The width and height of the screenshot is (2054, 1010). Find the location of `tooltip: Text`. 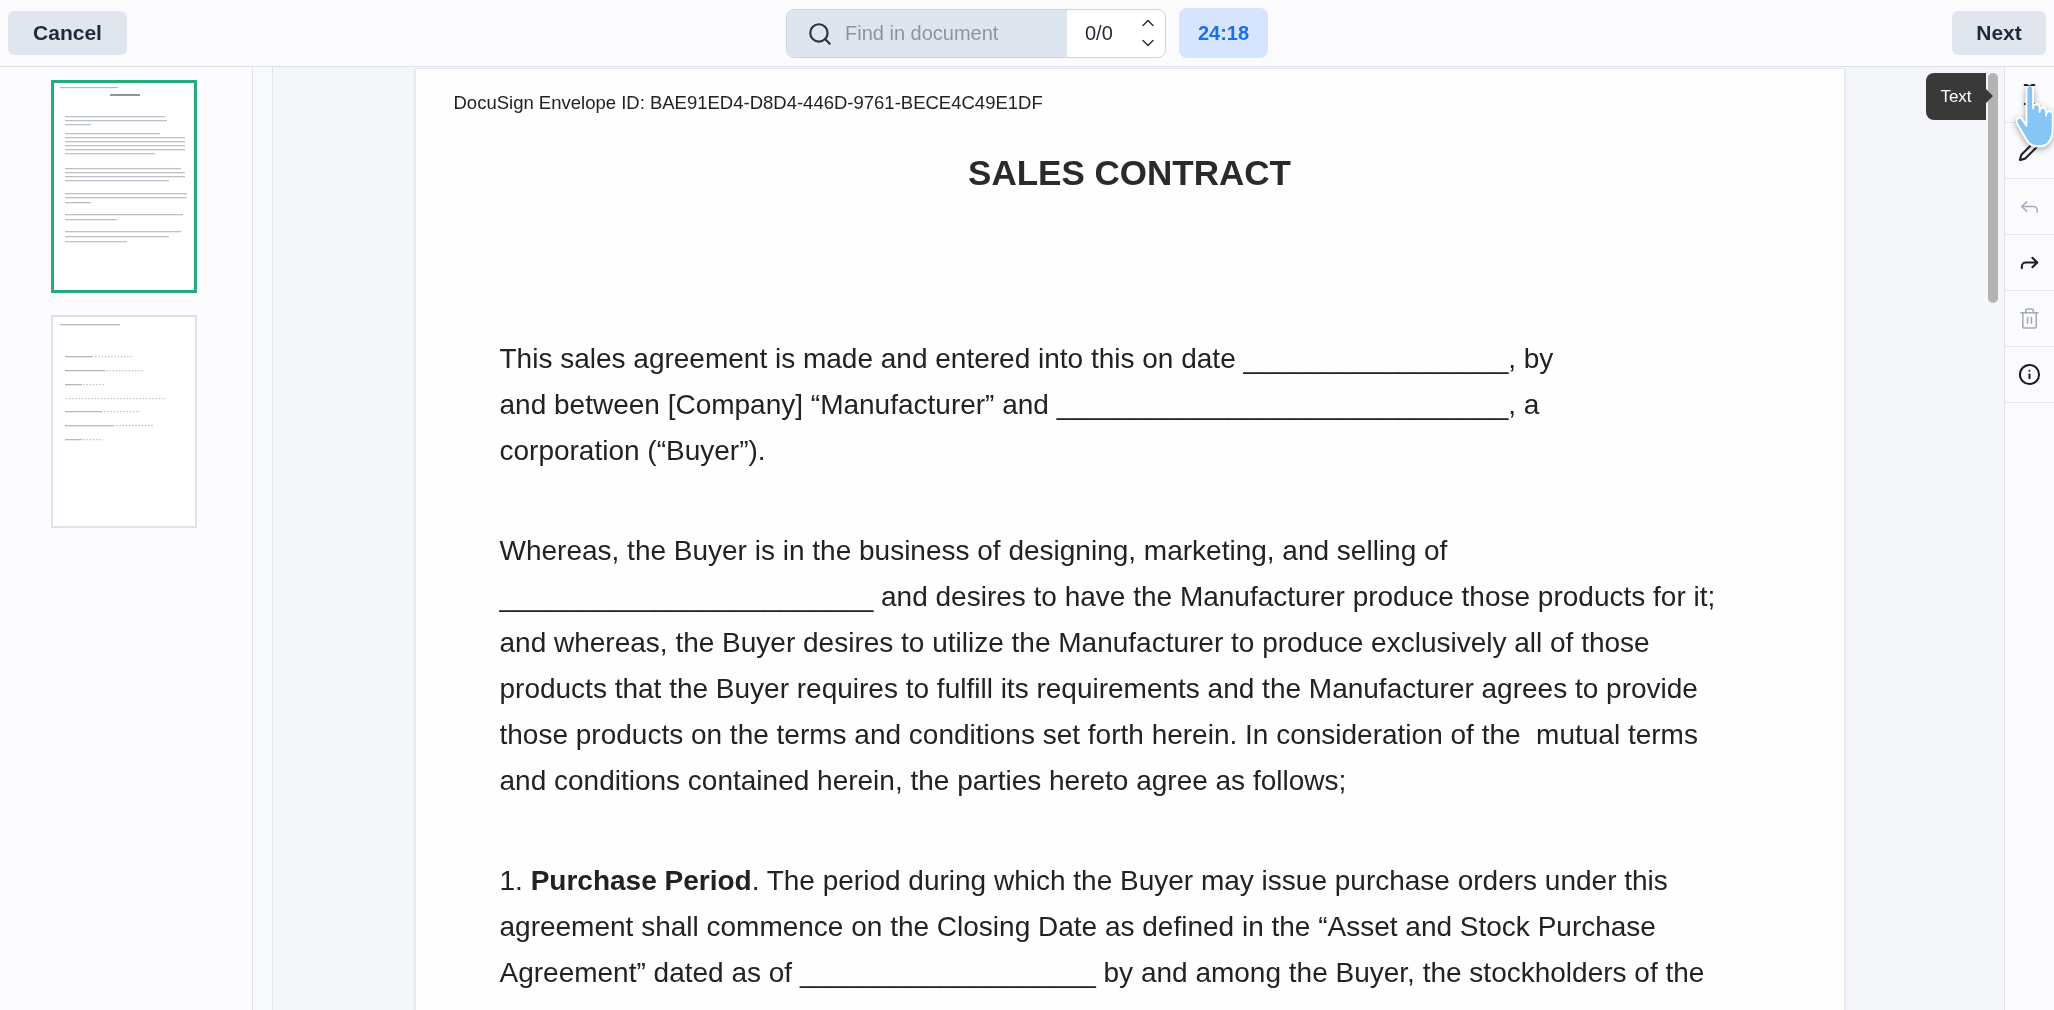

tooltip: Text is located at coordinates (1959, 96).